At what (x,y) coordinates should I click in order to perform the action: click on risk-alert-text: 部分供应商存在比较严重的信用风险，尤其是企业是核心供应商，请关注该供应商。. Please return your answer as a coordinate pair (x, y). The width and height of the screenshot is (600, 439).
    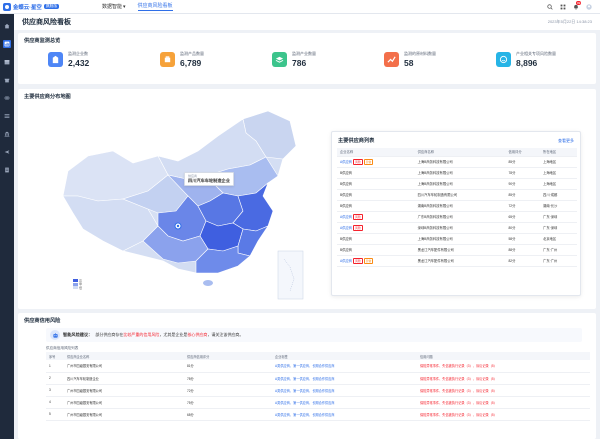
    Looking at the image, I should click on (169, 334).